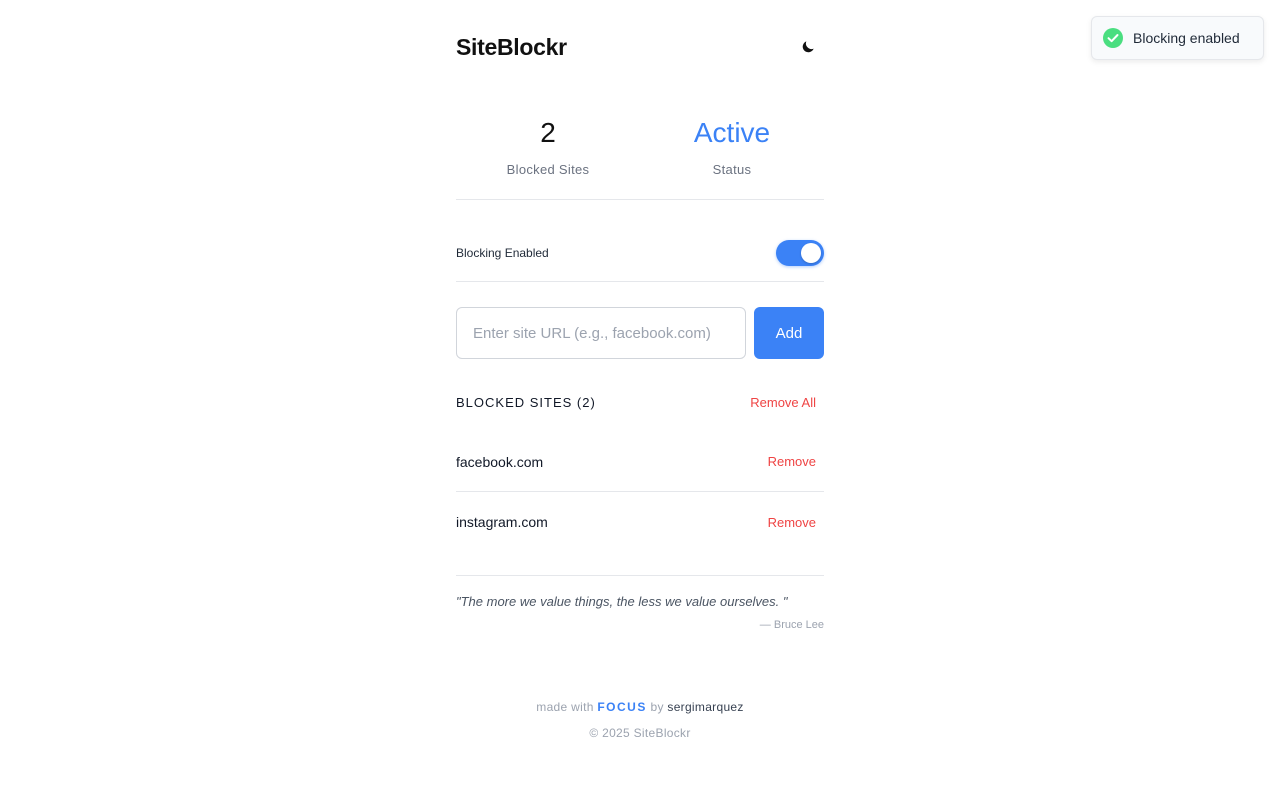 The image size is (1280, 800). Describe the element at coordinates (1113, 38) in the screenshot. I see `check-circle-icon` at that location.